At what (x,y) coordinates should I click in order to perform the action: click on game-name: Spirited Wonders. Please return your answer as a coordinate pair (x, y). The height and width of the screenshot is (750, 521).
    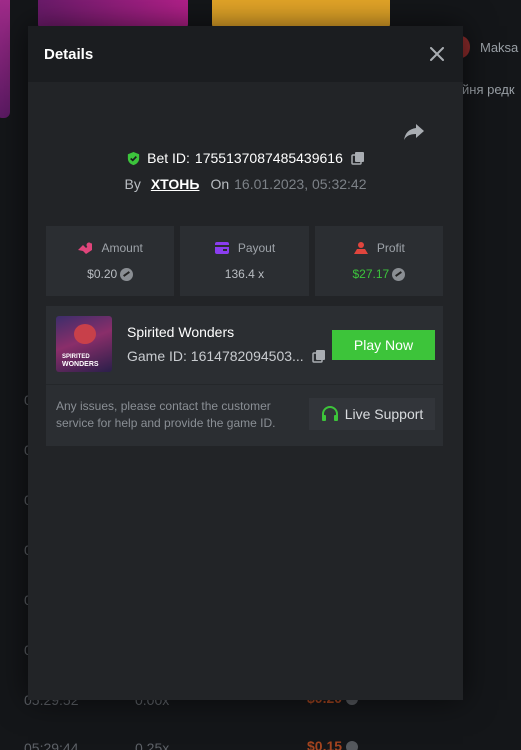
    Looking at the image, I should click on (181, 332).